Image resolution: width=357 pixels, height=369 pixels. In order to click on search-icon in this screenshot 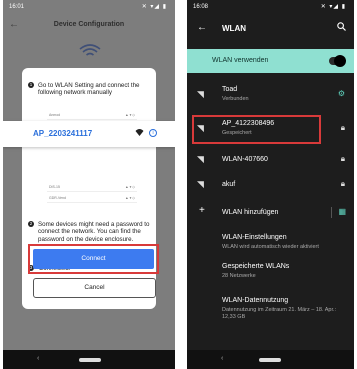, I will do `click(341, 27)`.